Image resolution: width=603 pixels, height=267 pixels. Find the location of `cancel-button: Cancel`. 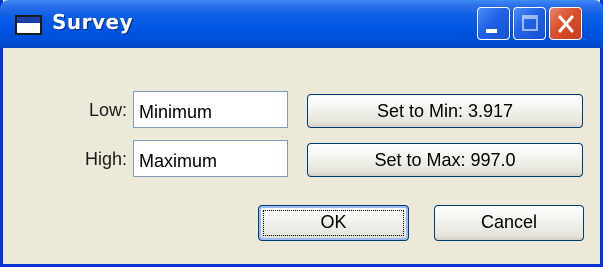

cancel-button: Cancel is located at coordinates (509, 223).